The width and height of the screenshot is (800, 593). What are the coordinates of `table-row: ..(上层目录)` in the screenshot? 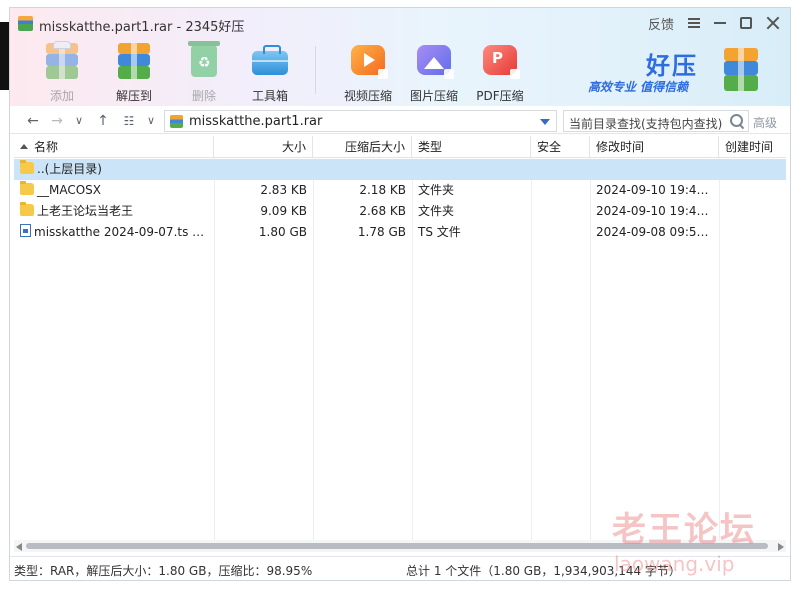 It's located at (400, 169).